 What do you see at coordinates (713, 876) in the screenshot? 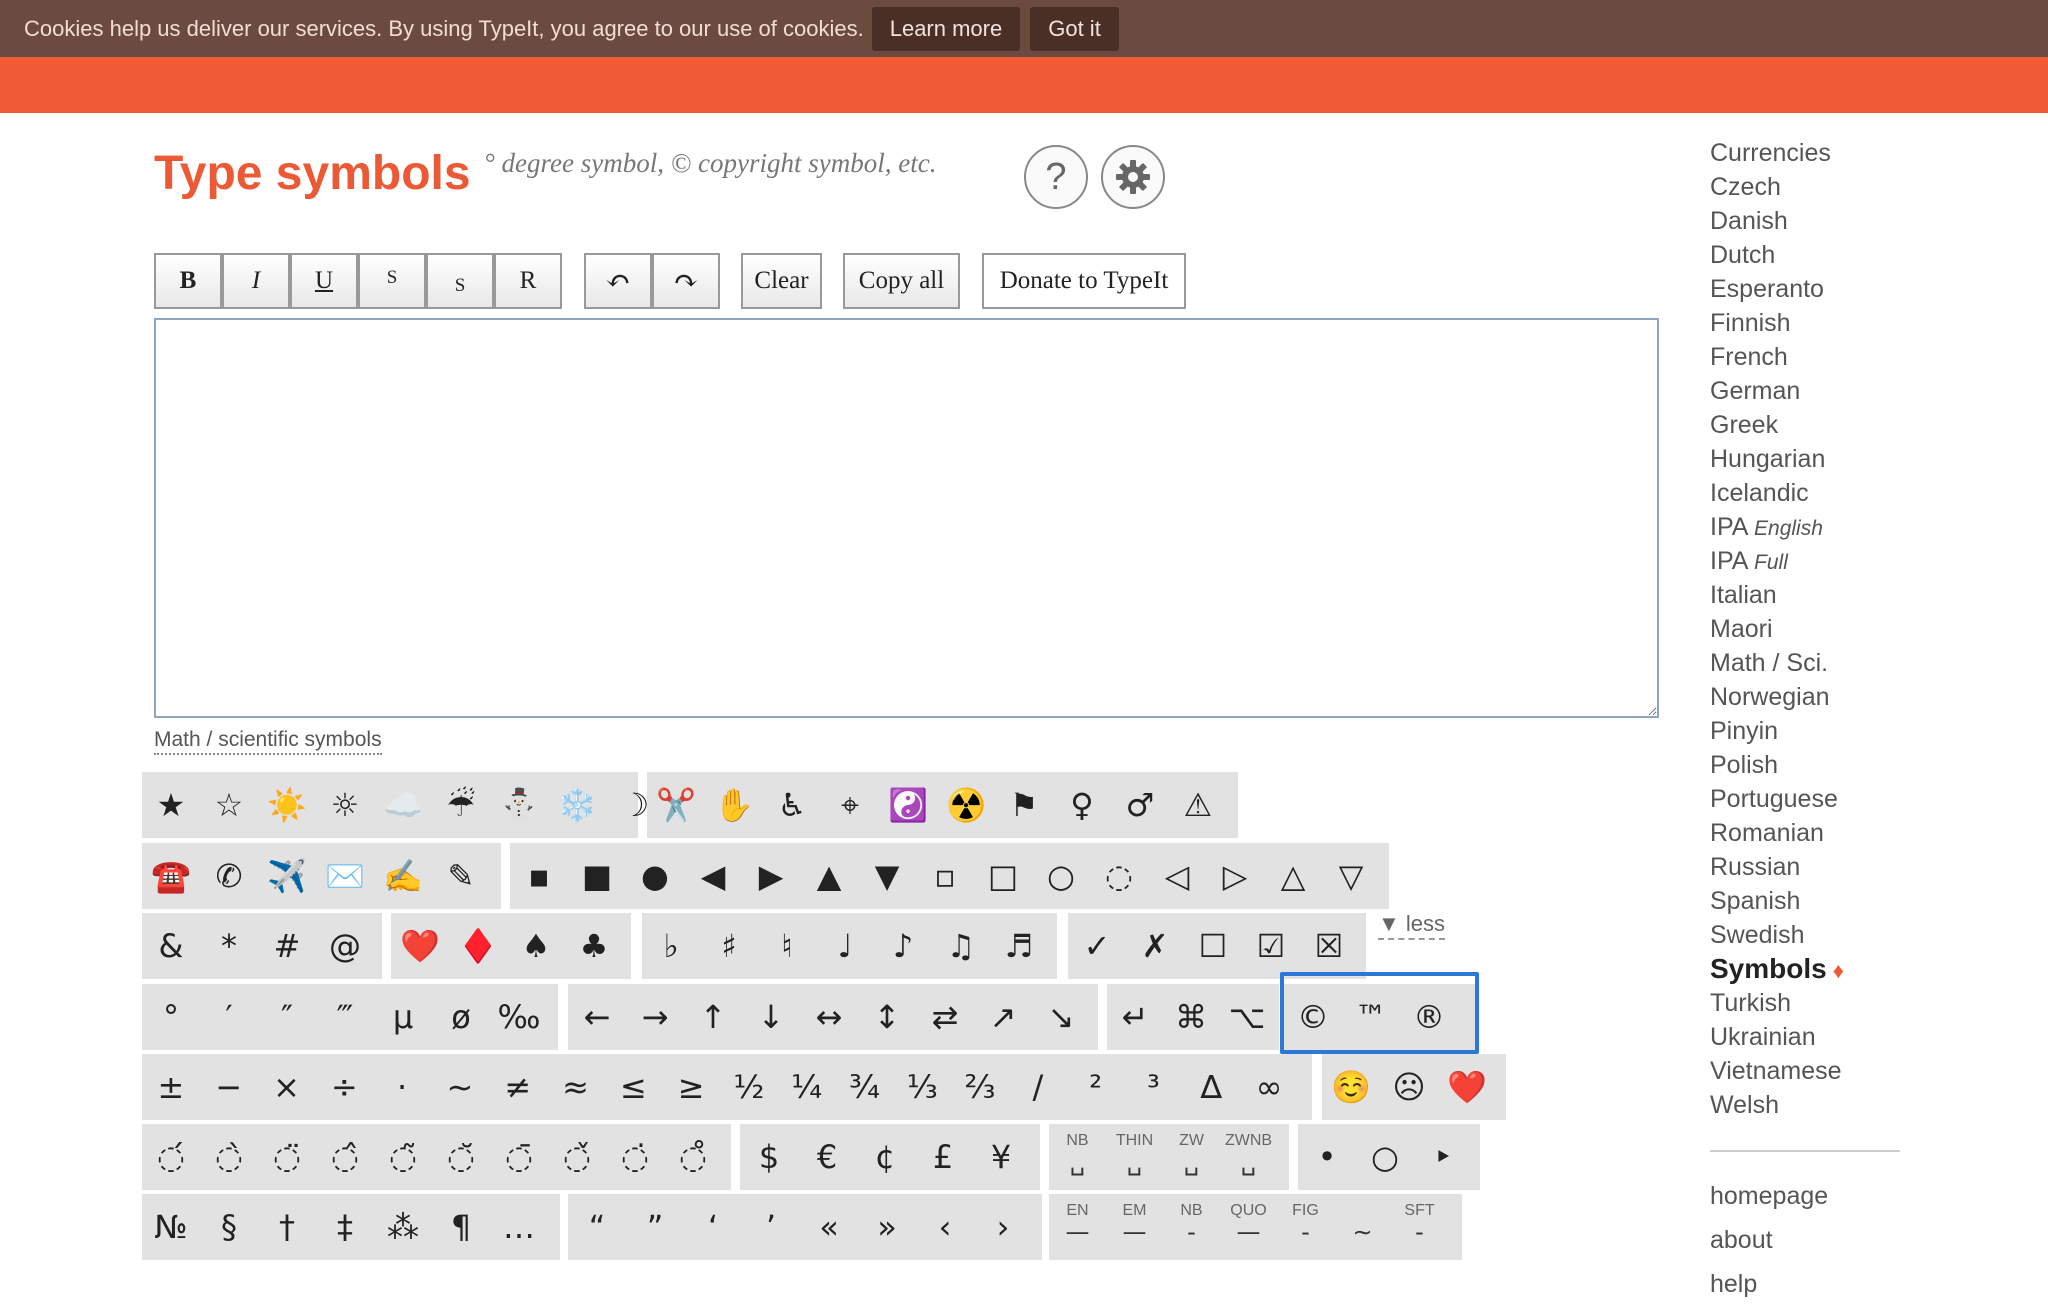
I see `symbol-key: ◀` at bounding box center [713, 876].